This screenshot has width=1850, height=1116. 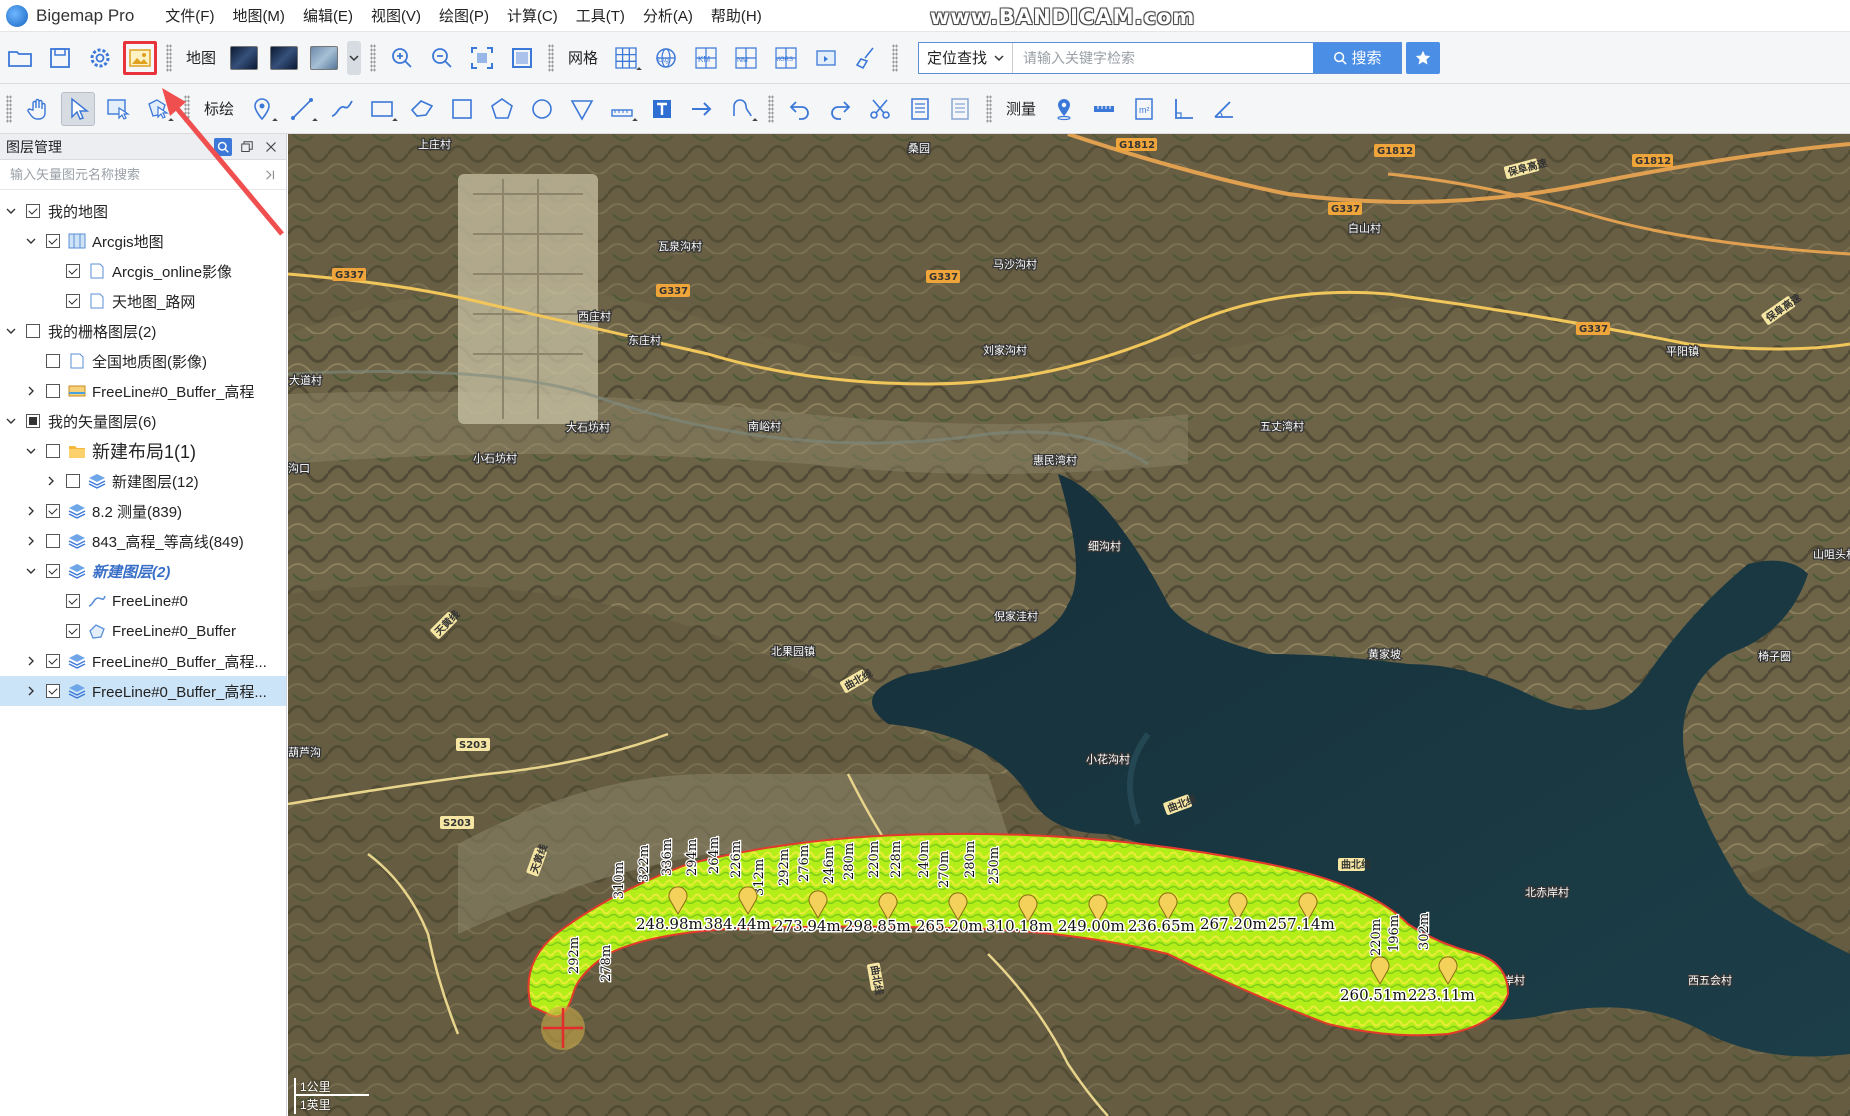 What do you see at coordinates (582, 109) in the screenshot?
I see `draw-sector-button` at bounding box center [582, 109].